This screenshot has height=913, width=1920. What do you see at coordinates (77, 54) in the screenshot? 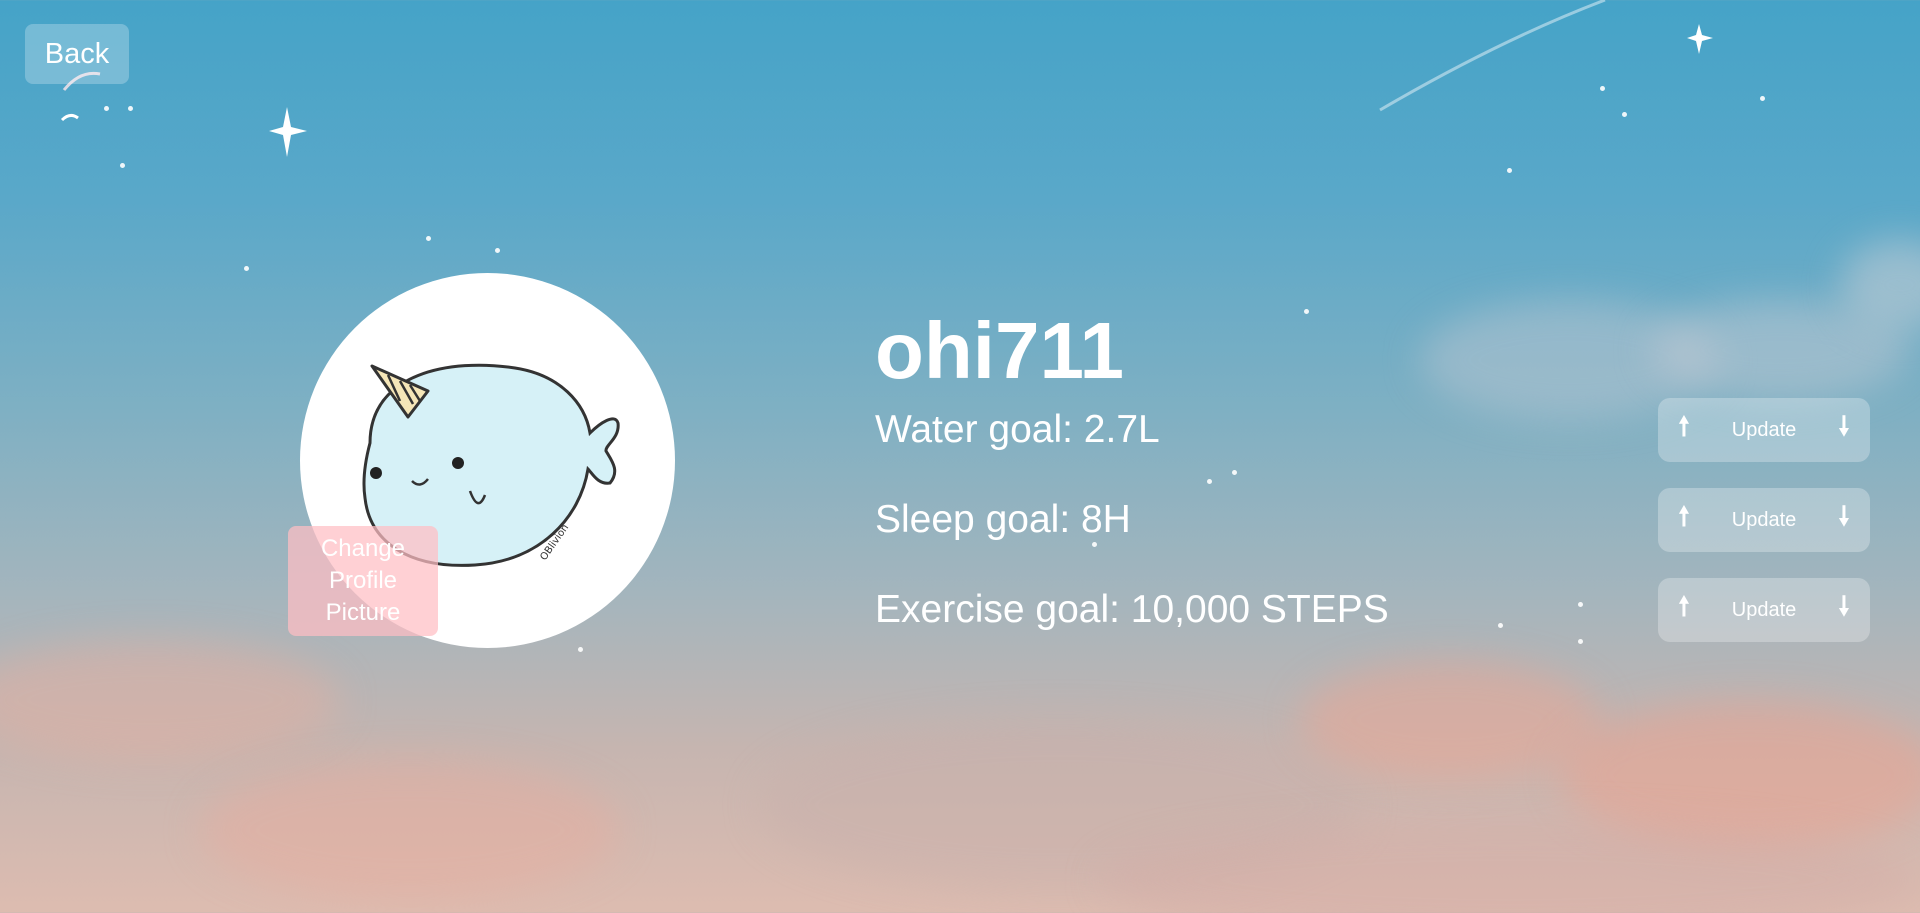
I see `back-button: Back` at bounding box center [77, 54].